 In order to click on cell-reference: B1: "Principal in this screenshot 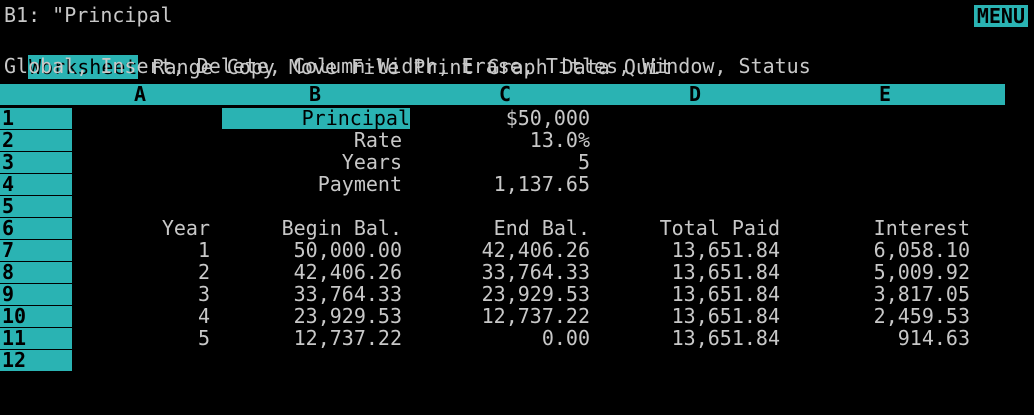, I will do `click(88, 15)`.